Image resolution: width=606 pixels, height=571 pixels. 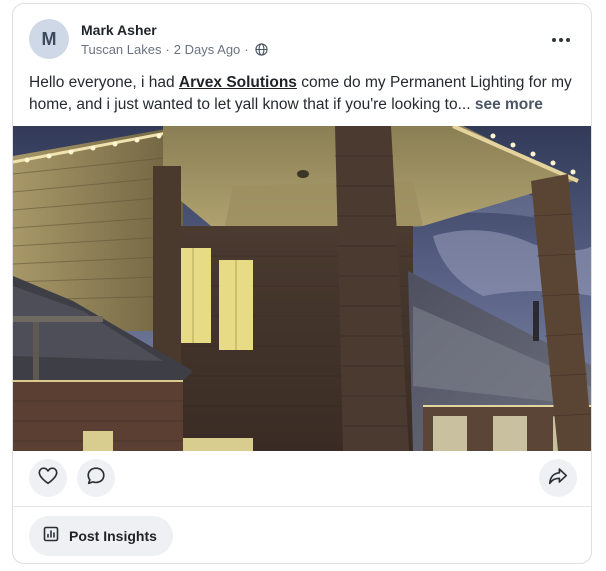 What do you see at coordinates (303, 479) in the screenshot?
I see `action-bar` at bounding box center [303, 479].